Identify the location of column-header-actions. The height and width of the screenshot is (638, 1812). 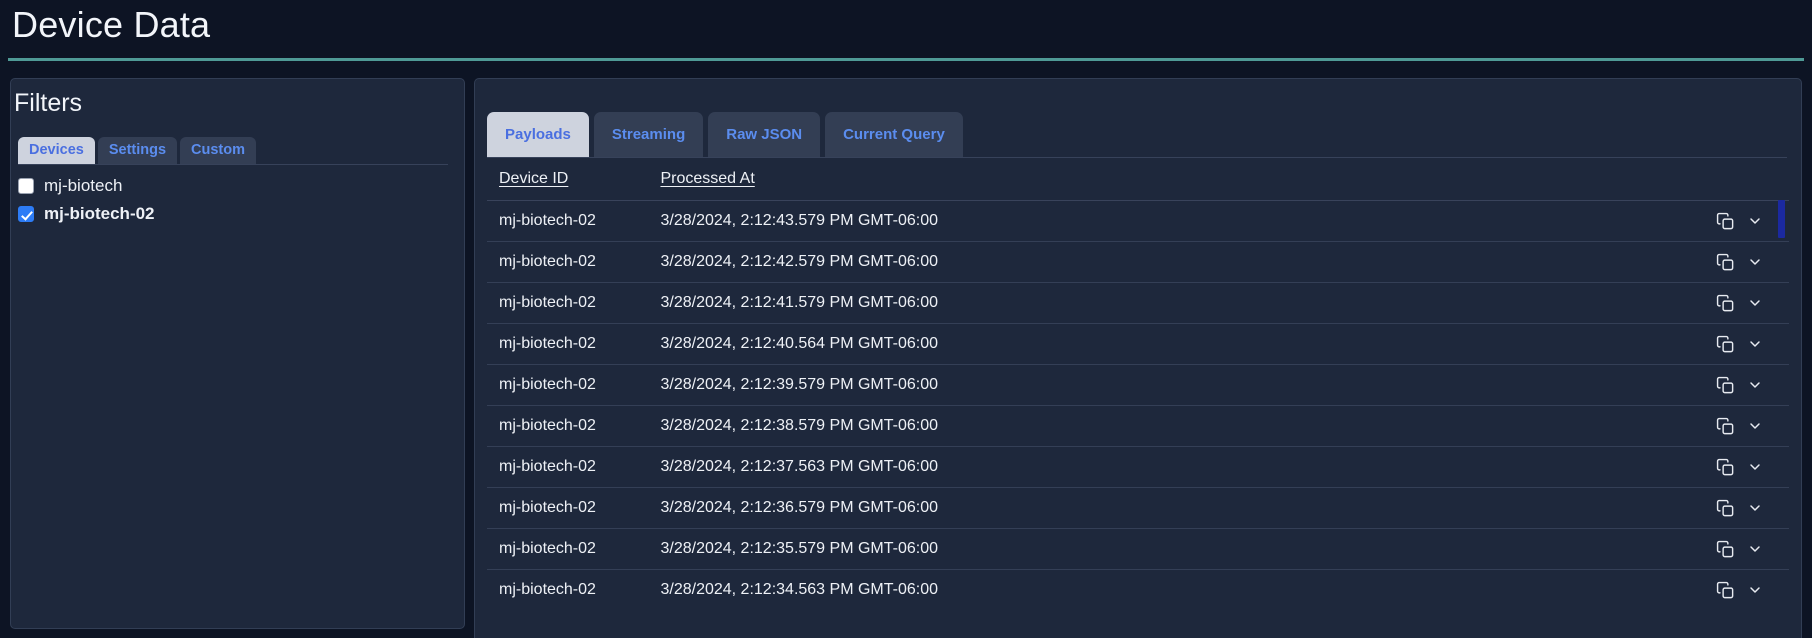
(1673, 180).